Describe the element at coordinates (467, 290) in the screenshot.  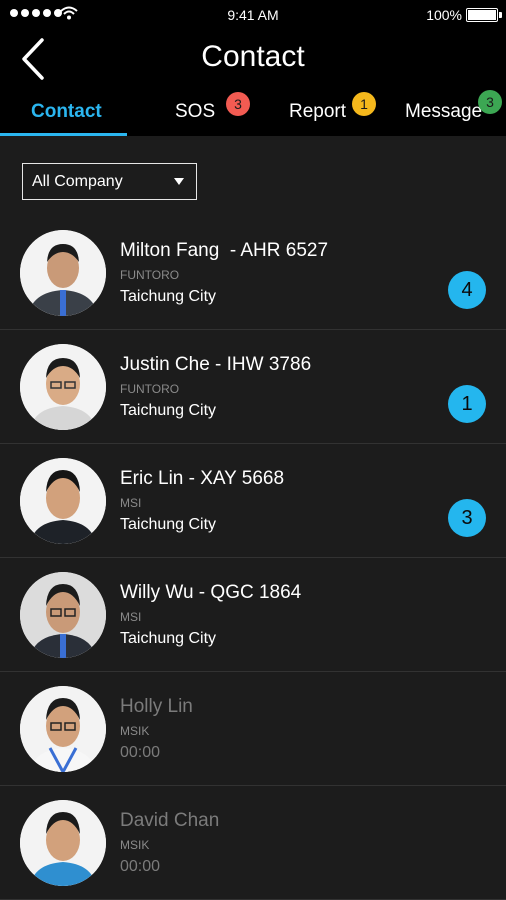
I see `unread-count-badge: 4` at that location.